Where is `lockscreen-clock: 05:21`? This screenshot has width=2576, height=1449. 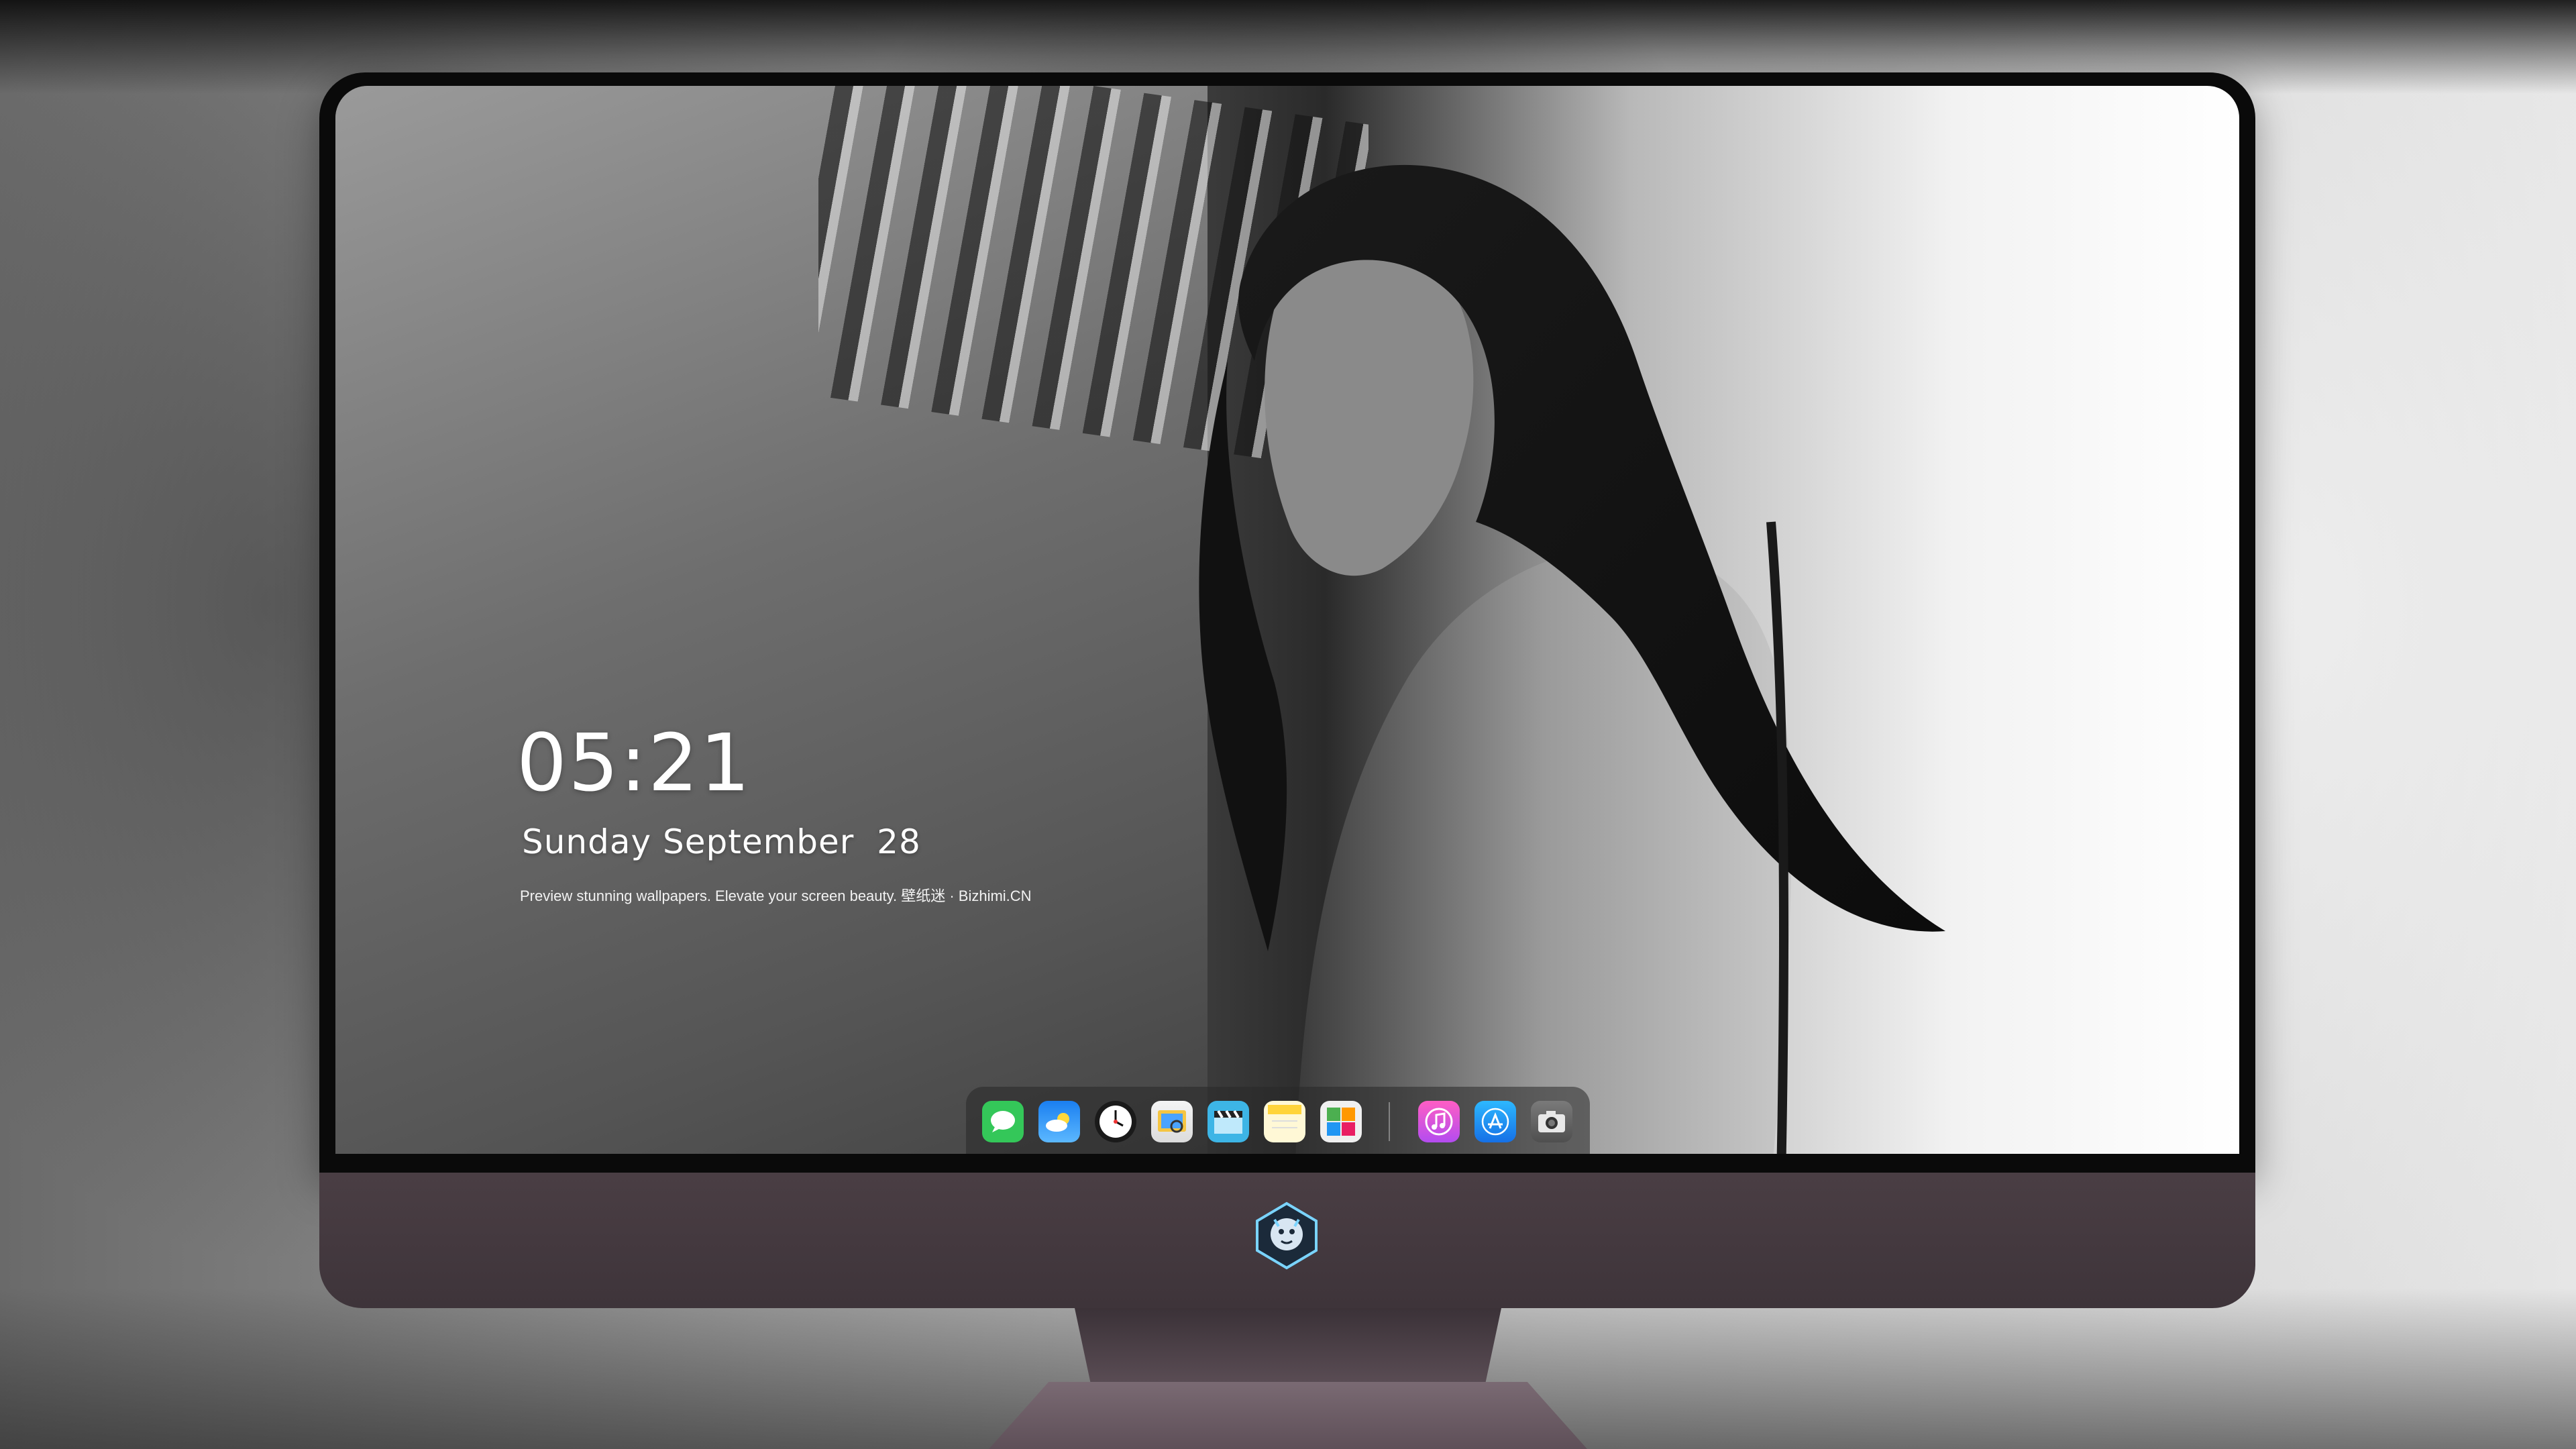 lockscreen-clock: 05:21 is located at coordinates (634, 762).